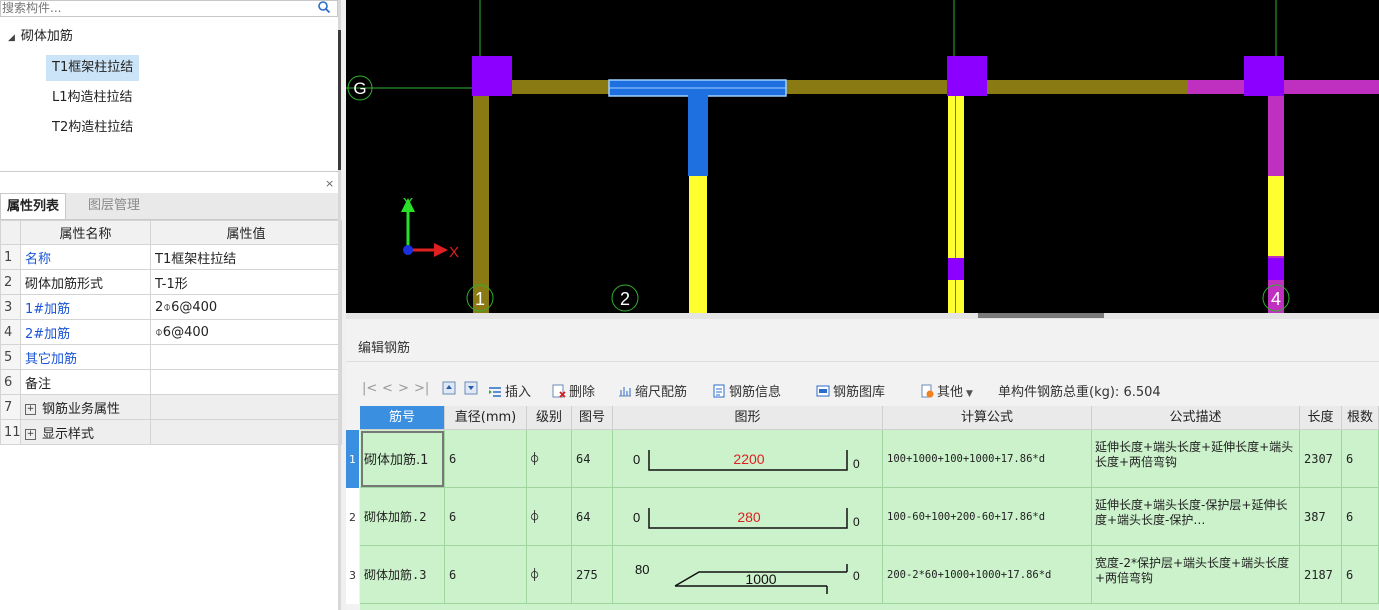 This screenshot has height=610, width=1379. Describe the element at coordinates (549, 418) in the screenshot. I see `col-header-grade: 级别` at that location.